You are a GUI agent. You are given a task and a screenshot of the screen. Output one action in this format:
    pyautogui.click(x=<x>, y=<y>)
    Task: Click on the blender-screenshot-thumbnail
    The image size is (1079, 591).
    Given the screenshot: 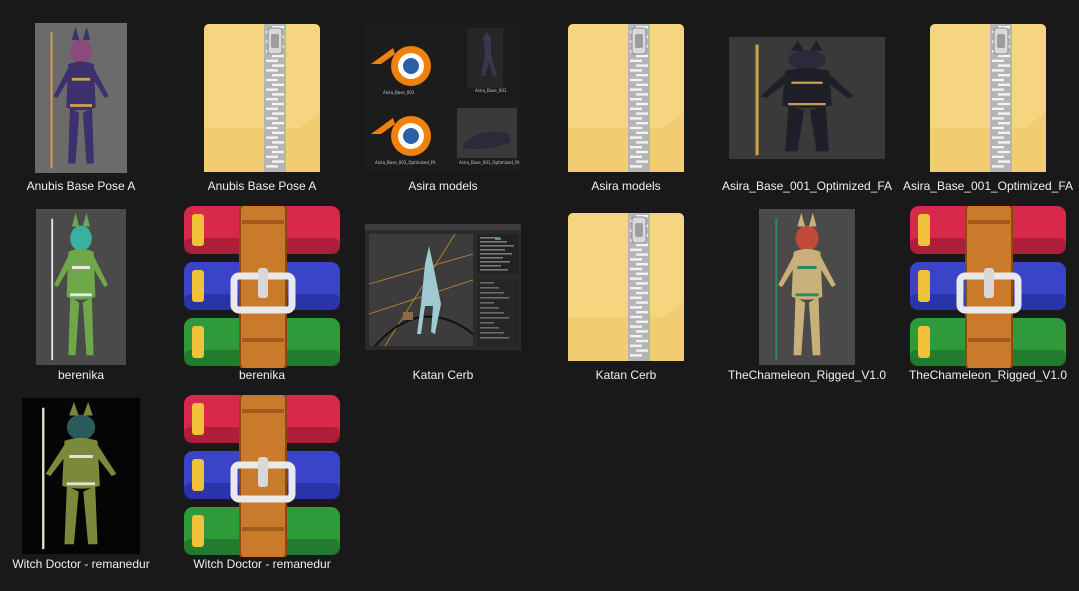 What is the action you would take?
    pyautogui.click(x=443, y=287)
    